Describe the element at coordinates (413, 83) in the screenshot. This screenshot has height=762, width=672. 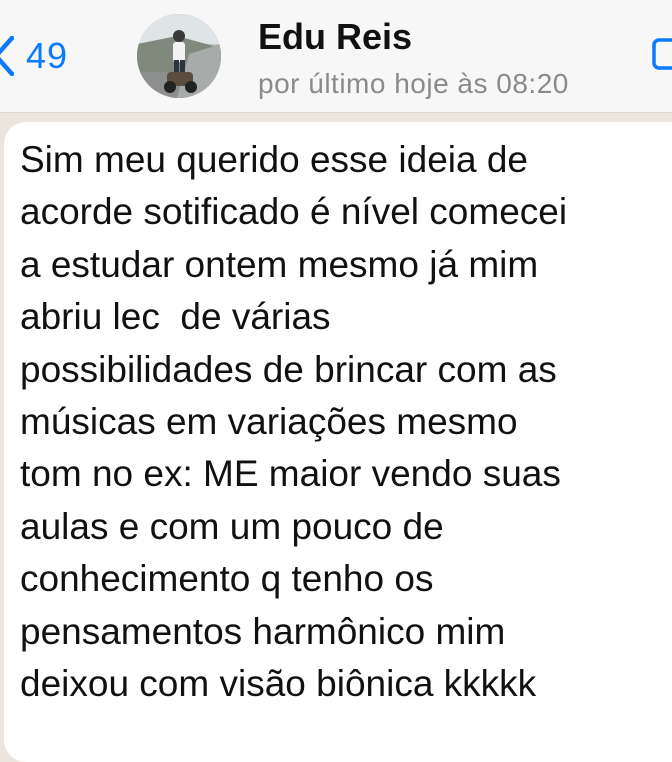
I see `last-seen-status: por último hoje às 08:20` at that location.